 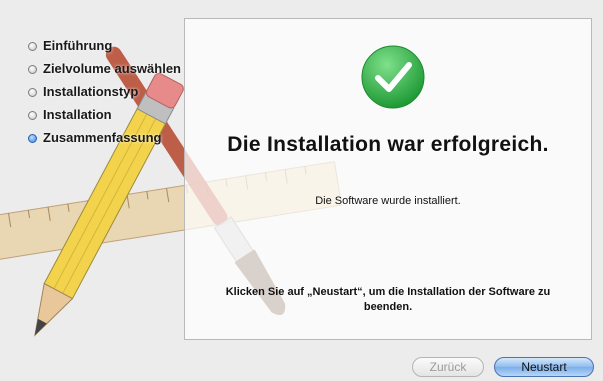 I want to click on result-title: Die Installation war erfolgreich., so click(x=388, y=144).